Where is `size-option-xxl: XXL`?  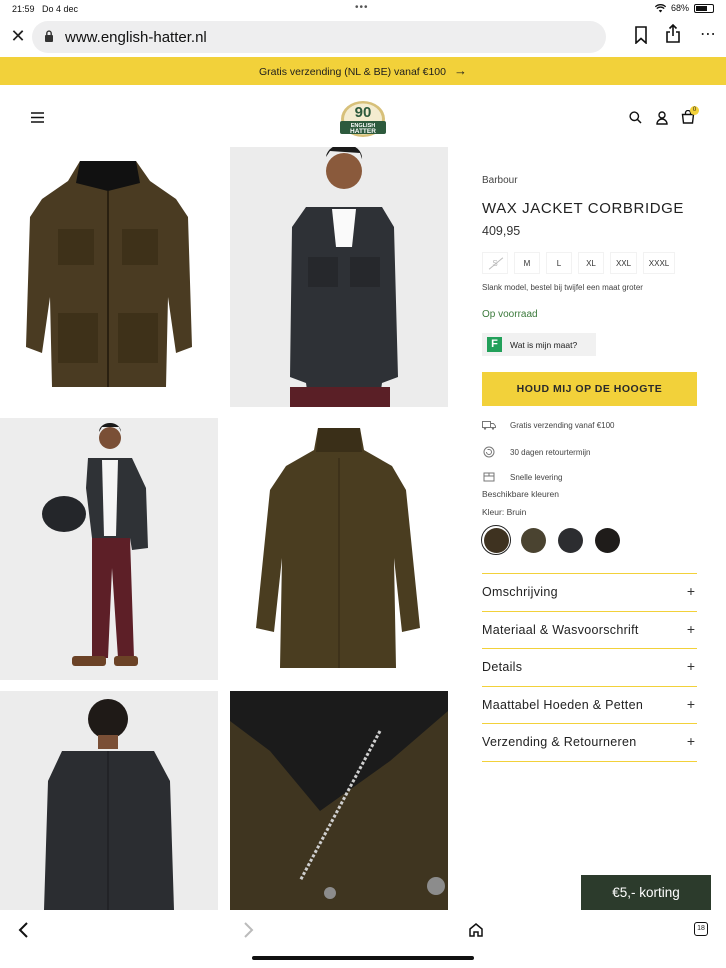
size-option-xxl: XXL is located at coordinates (623, 263).